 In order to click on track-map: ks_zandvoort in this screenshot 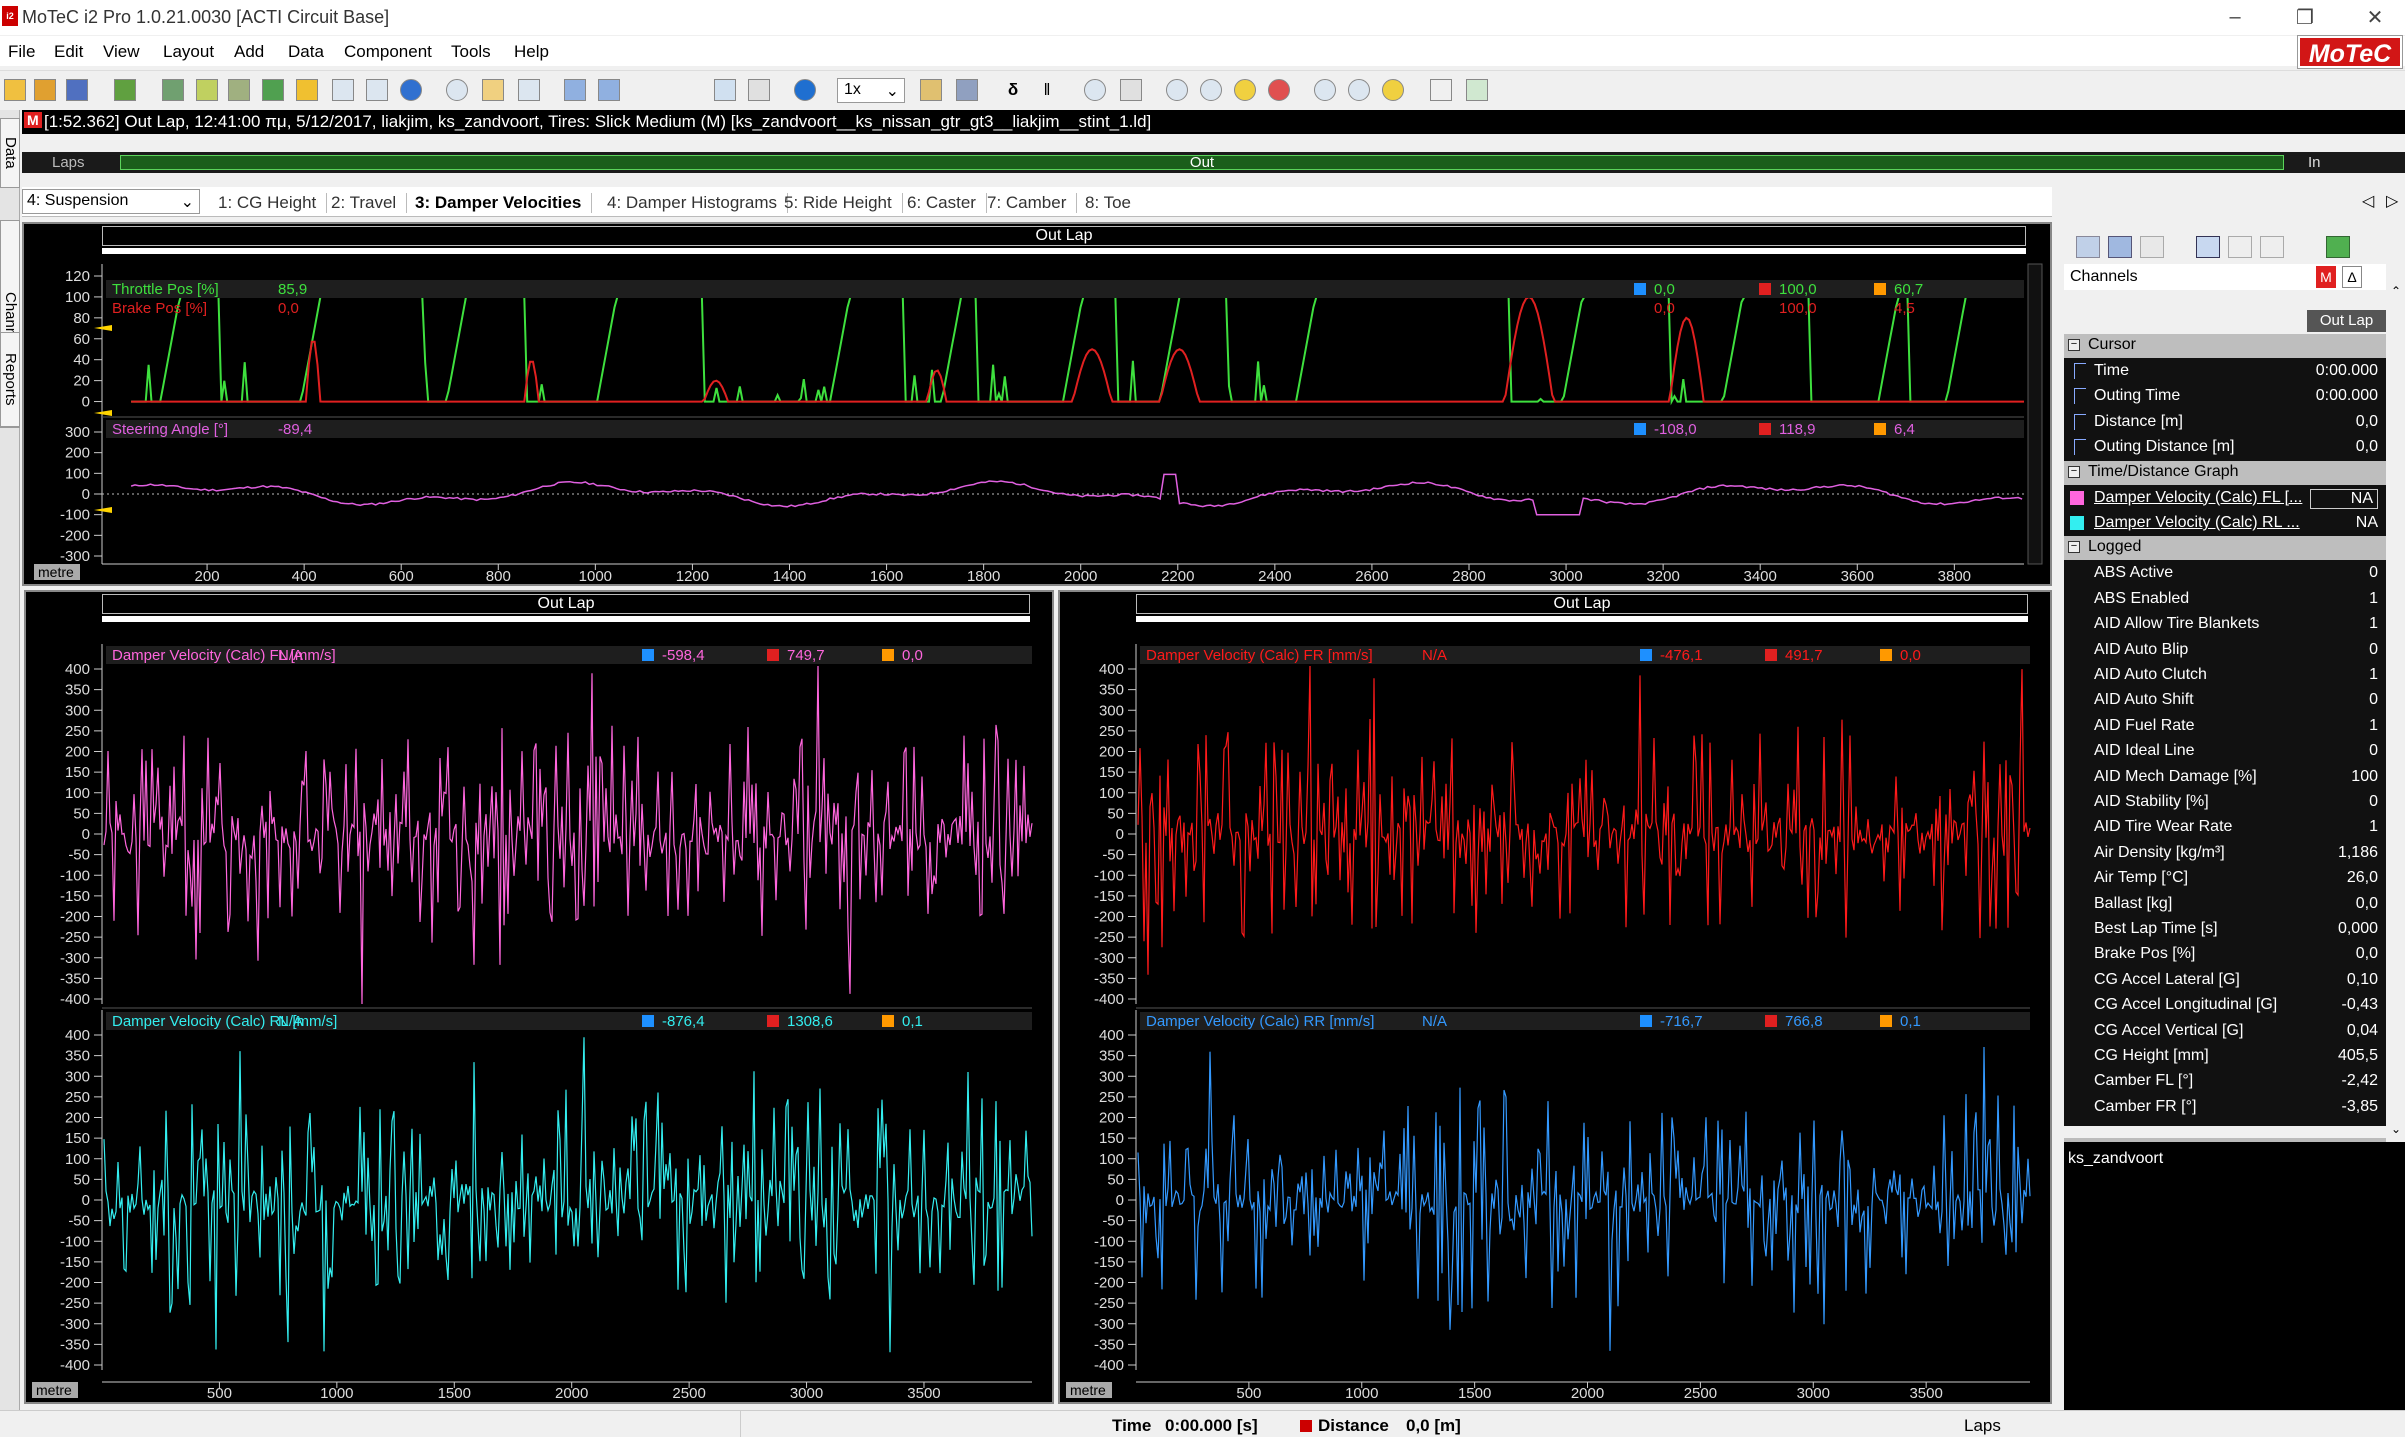, I will do `click(2234, 1276)`.